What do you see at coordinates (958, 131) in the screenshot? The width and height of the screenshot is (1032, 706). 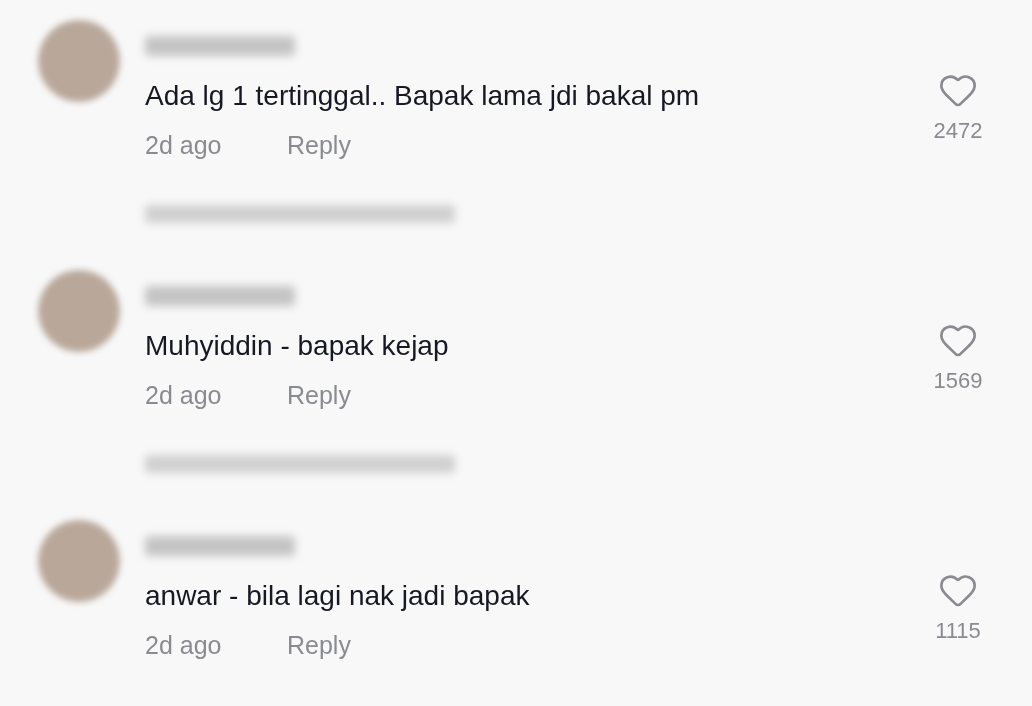 I see `like-count: 2472` at bounding box center [958, 131].